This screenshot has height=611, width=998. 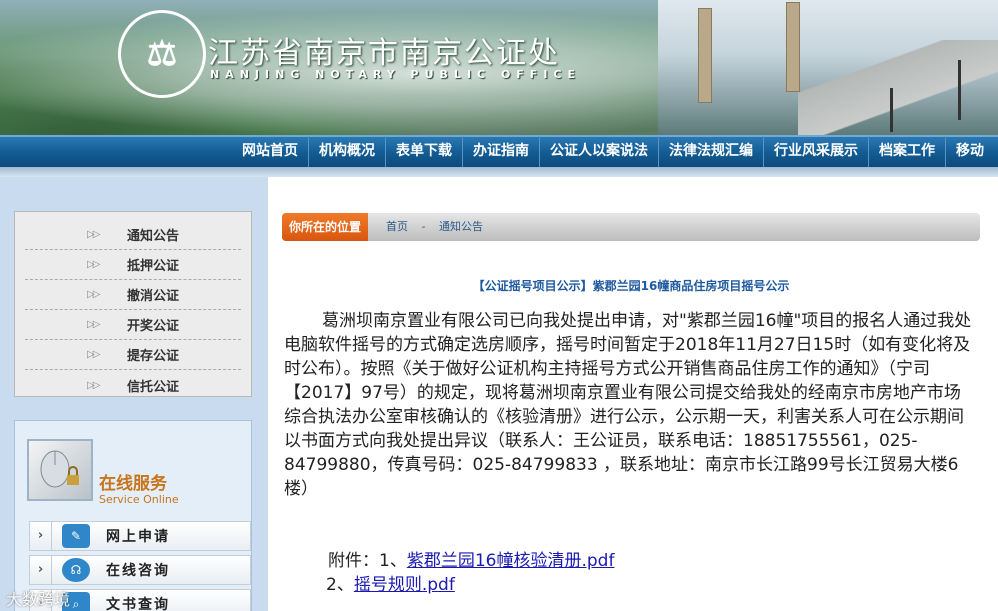 I want to click on nav-mobile: 移动, so click(x=969, y=152).